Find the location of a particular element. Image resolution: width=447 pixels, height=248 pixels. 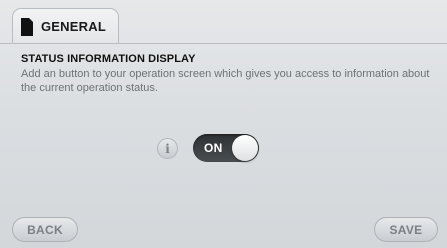

info-button: i is located at coordinates (167, 148).